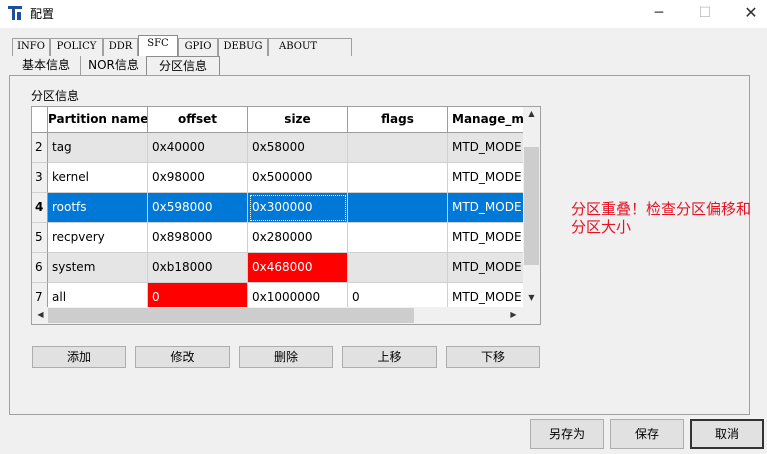  I want to click on tab-debug: DEBUG, so click(243, 47).